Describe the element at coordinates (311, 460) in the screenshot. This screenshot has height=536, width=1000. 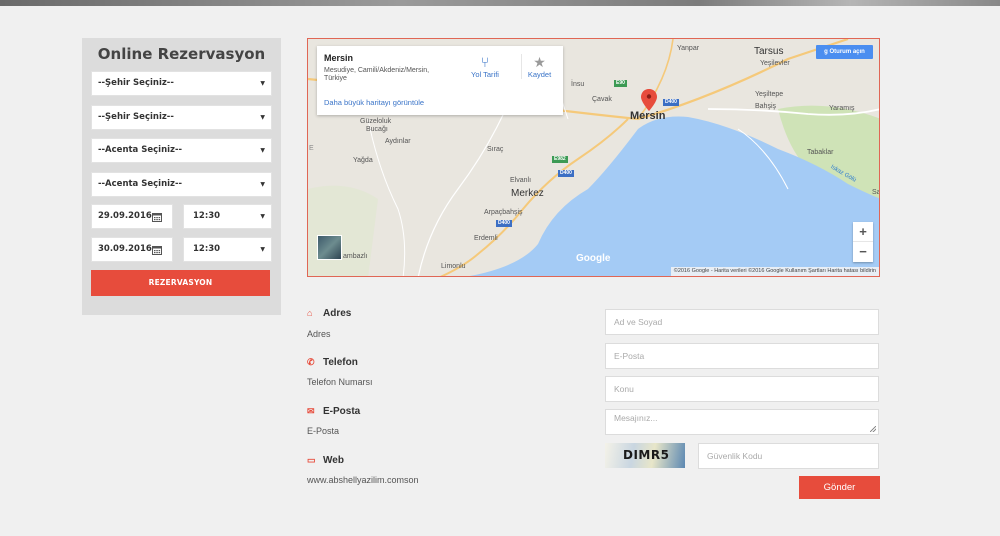
I see `laptop-icon: ▭` at that location.